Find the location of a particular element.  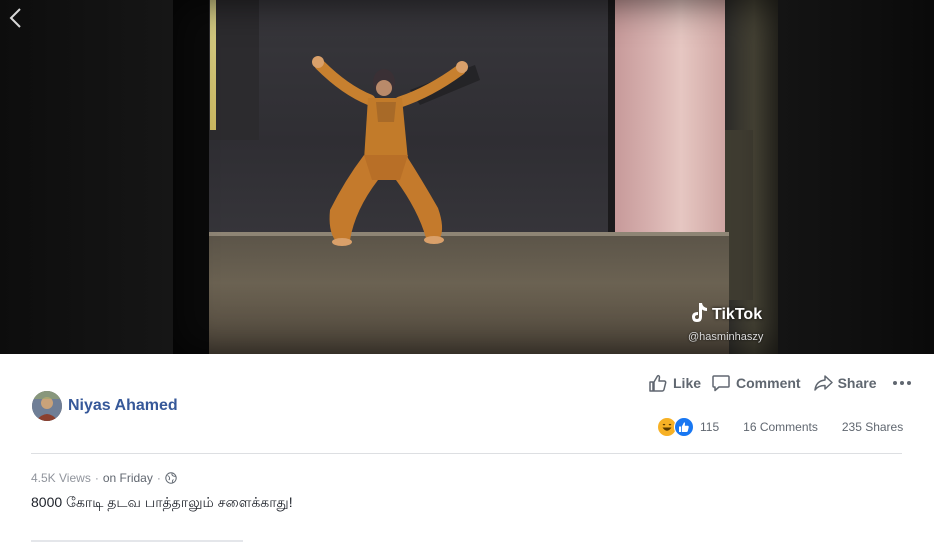

reaction-count: 115 is located at coordinates (709, 427).